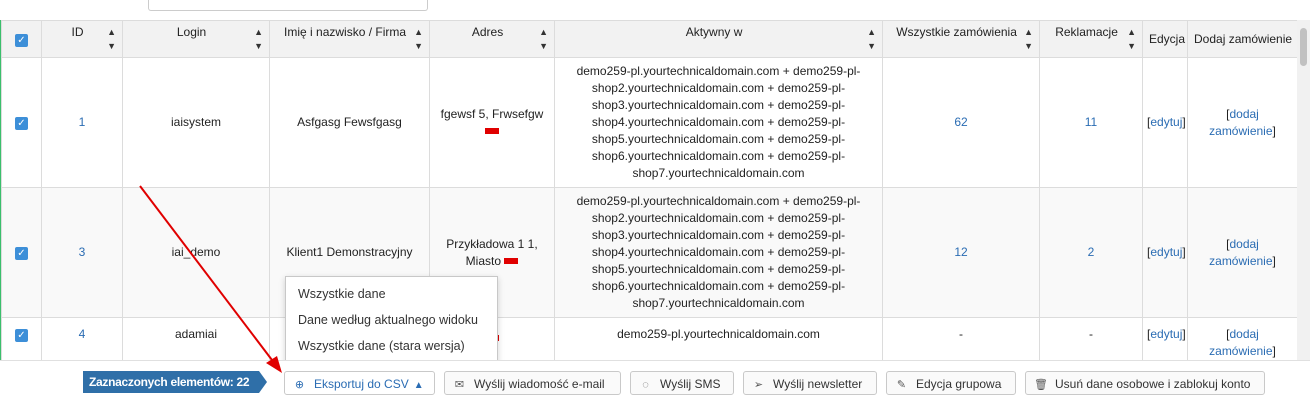 This screenshot has height=406, width=1310. I want to click on export-csv-button: ⊕ Eksportuj do CSV ▲, so click(359, 383).